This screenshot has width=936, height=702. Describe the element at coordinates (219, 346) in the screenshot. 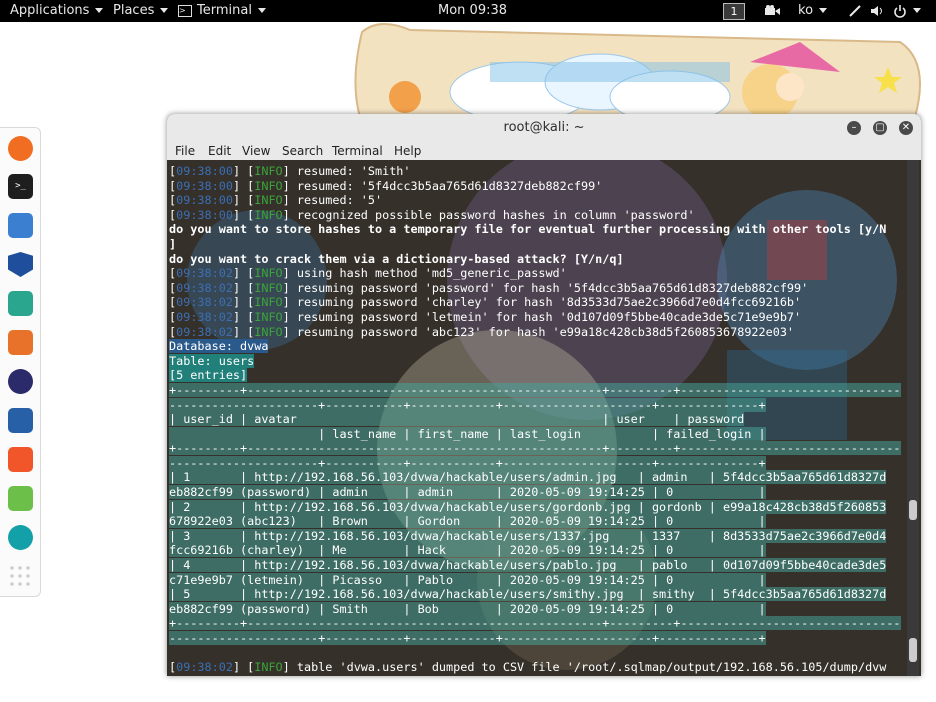

I see `terminal-text: Database: dvwa` at that location.